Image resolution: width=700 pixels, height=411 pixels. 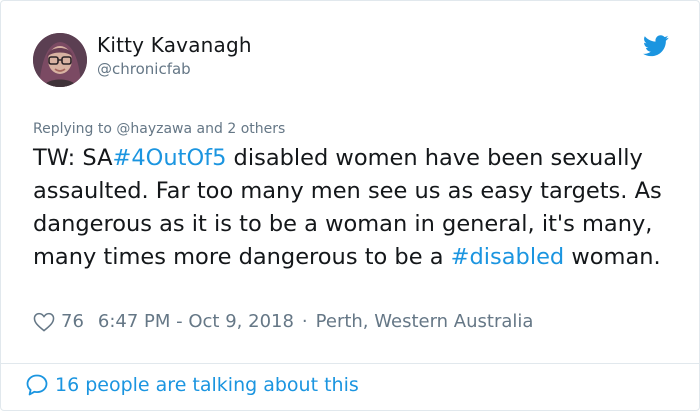 I want to click on reply-prefix: Replying to, so click(x=75, y=129).